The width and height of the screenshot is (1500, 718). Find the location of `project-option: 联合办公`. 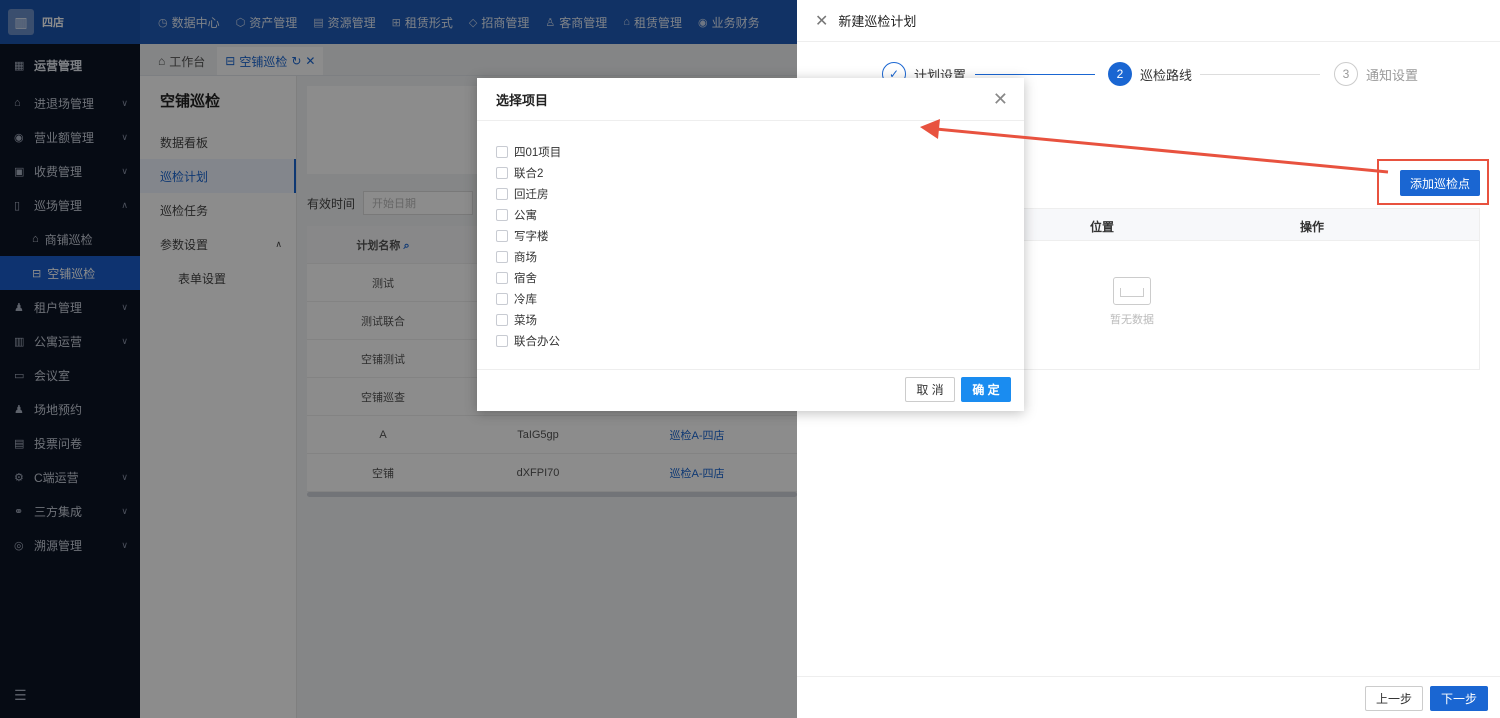

project-option: 联合办公 is located at coordinates (760, 340).